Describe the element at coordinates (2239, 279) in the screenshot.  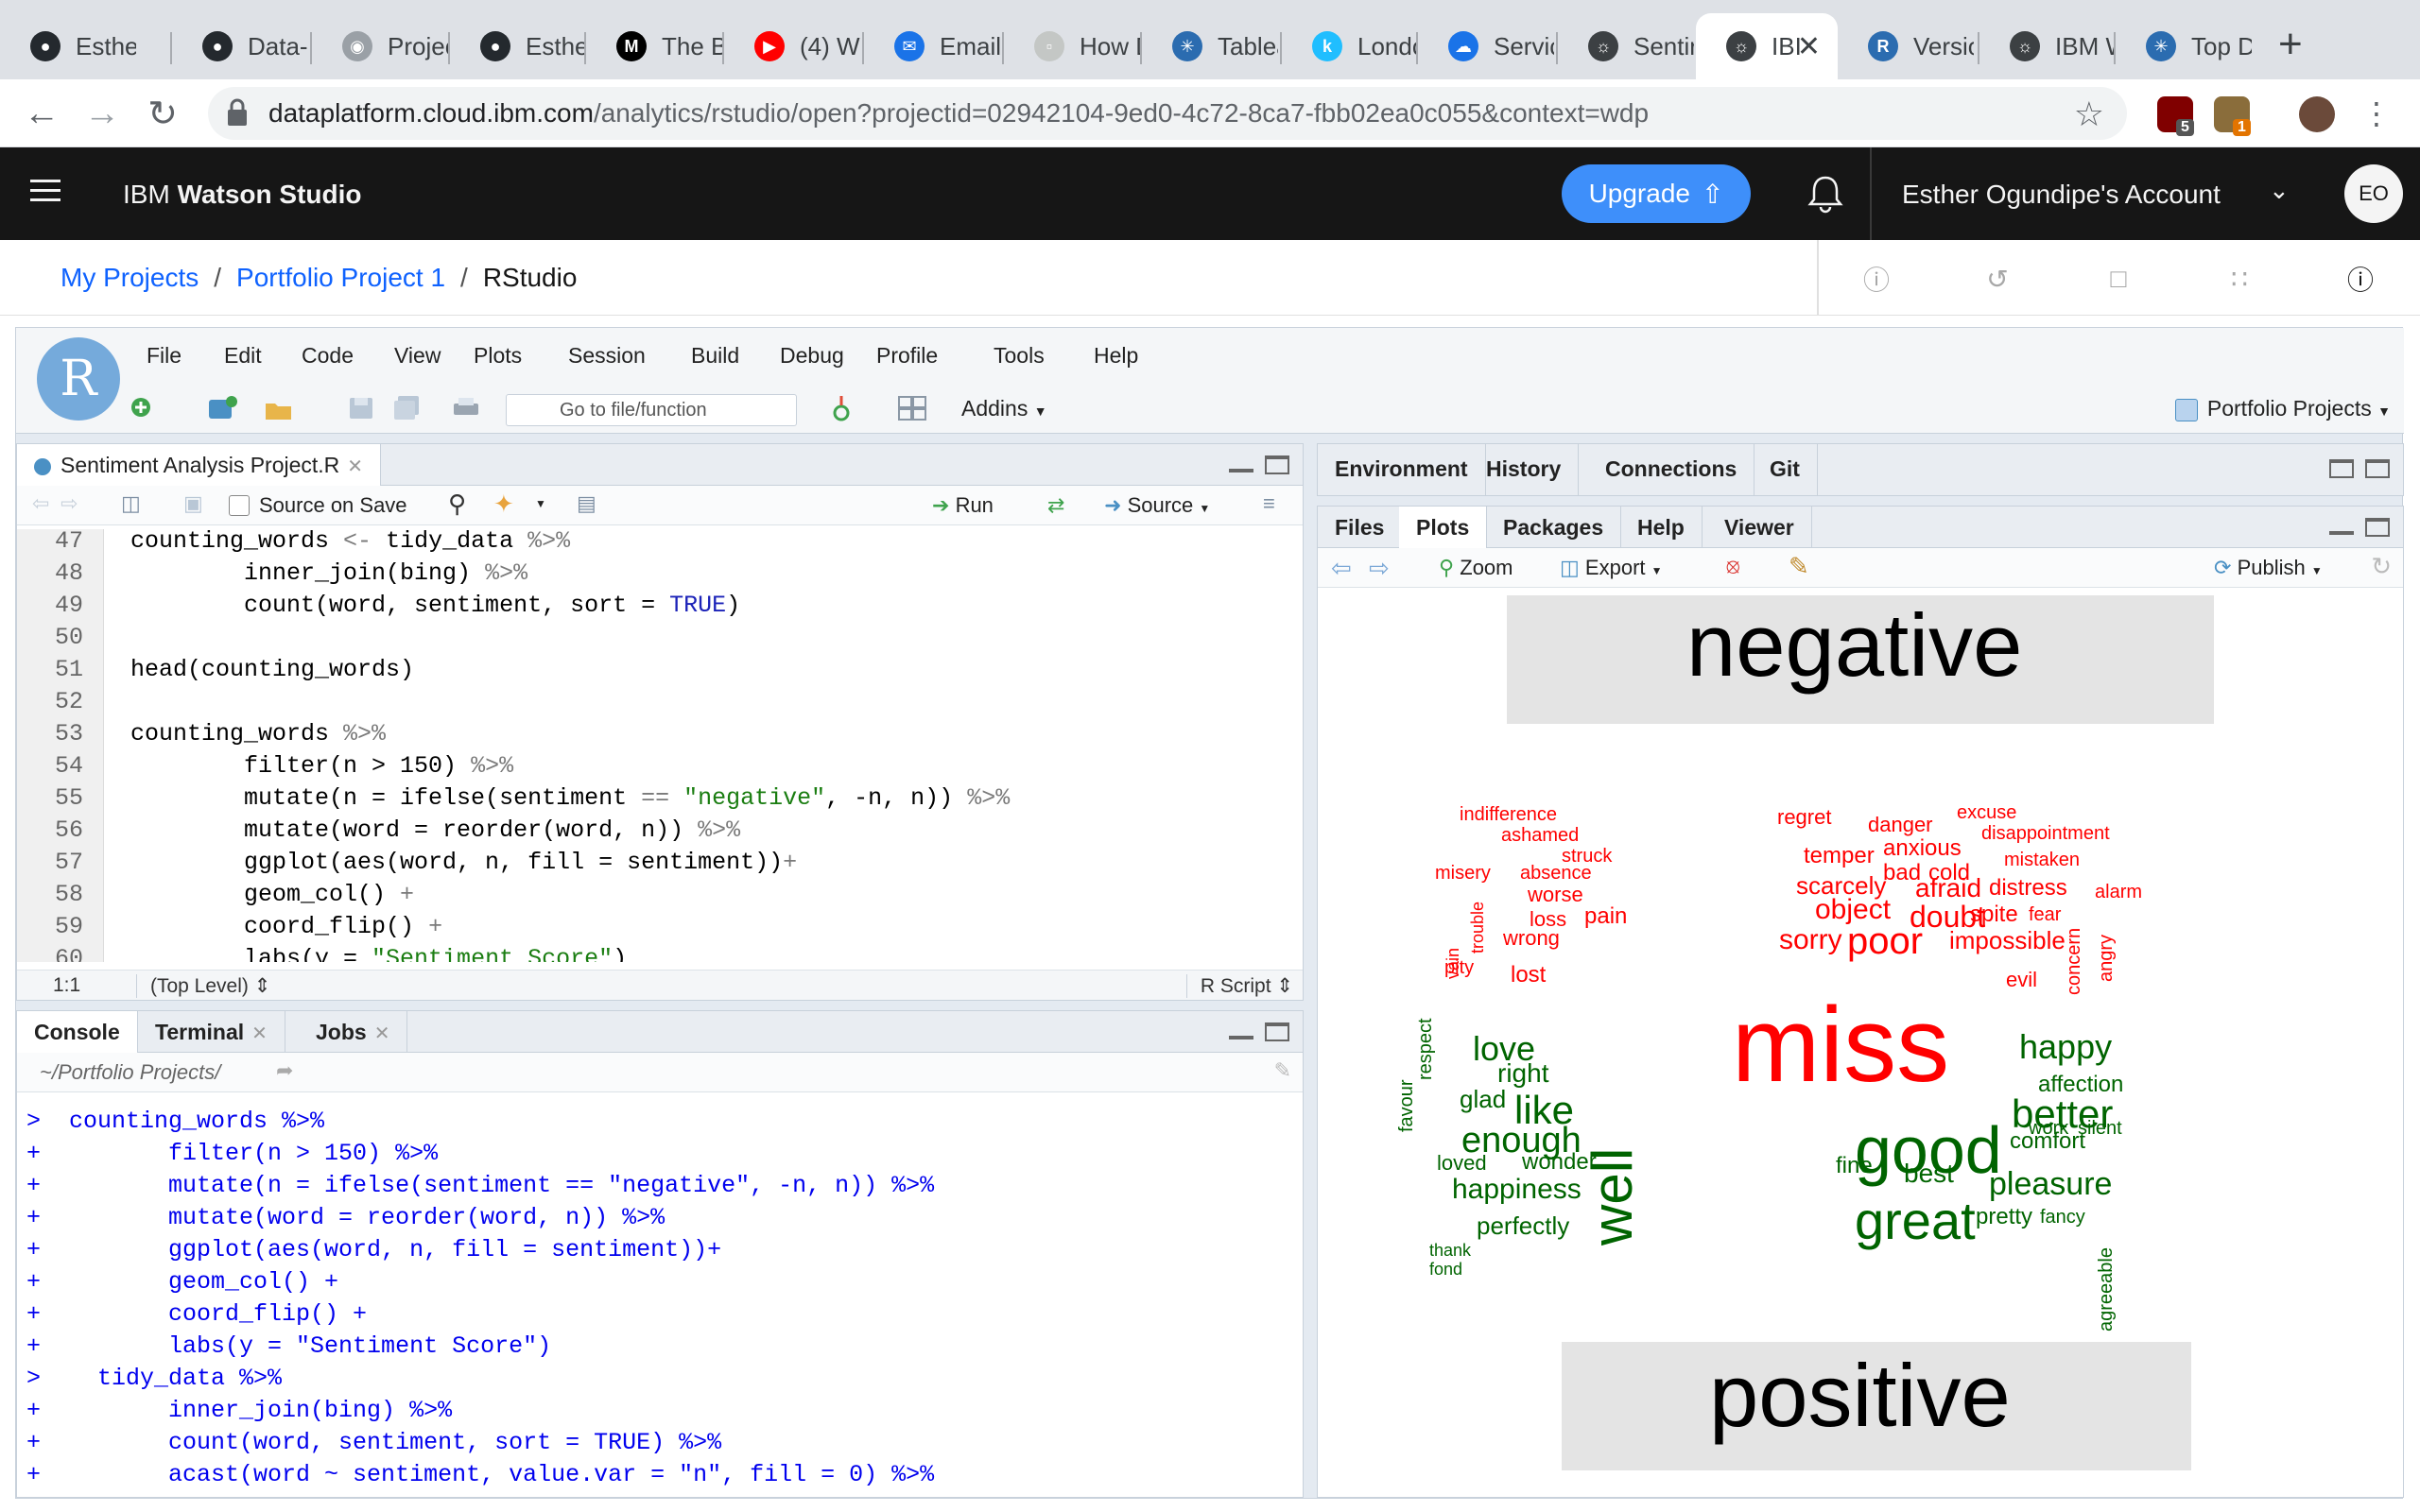
I see `apps-icon: ∷` at that location.